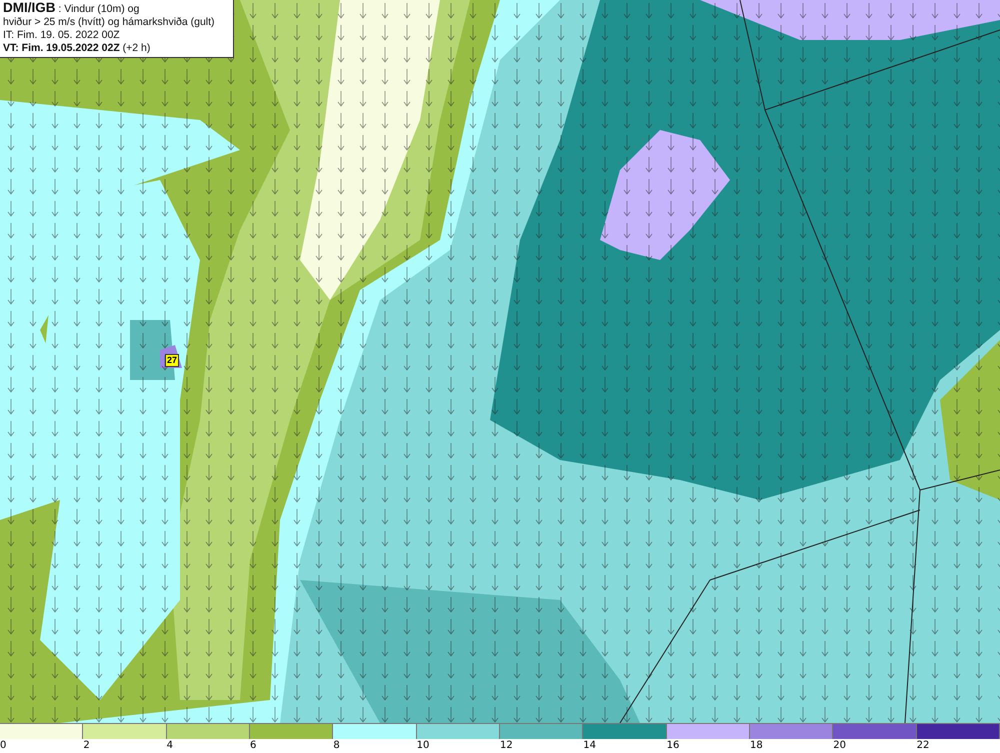  I want to click on legend-label: 16, so click(673, 746).